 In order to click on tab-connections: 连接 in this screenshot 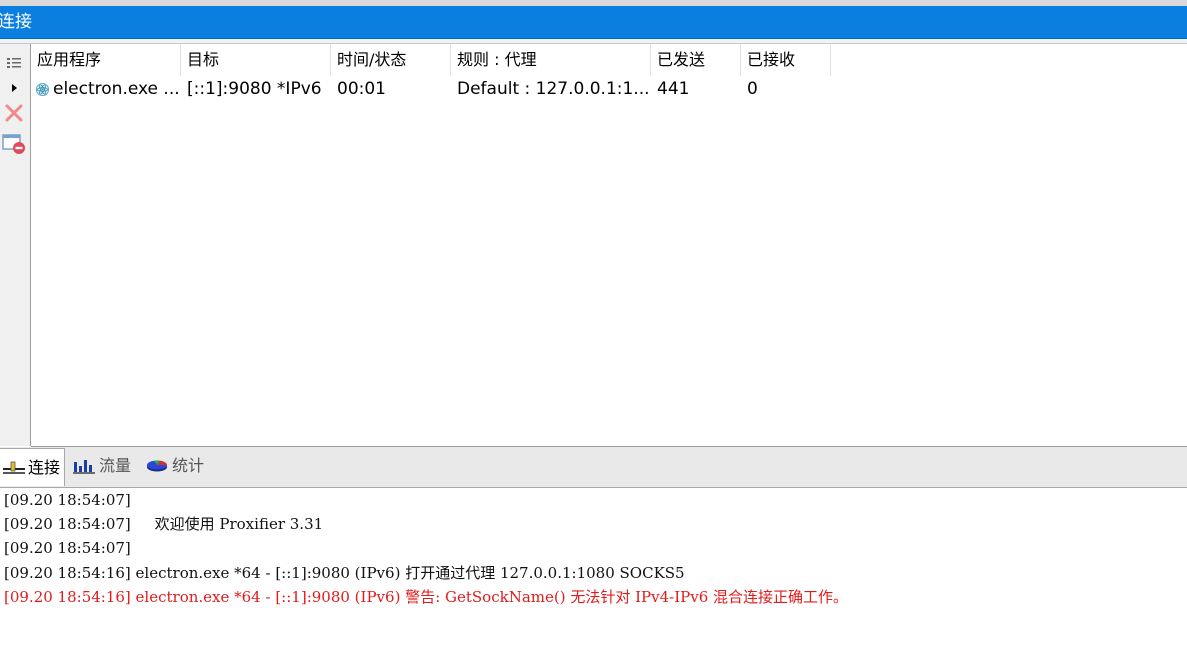, I will do `click(33, 467)`.